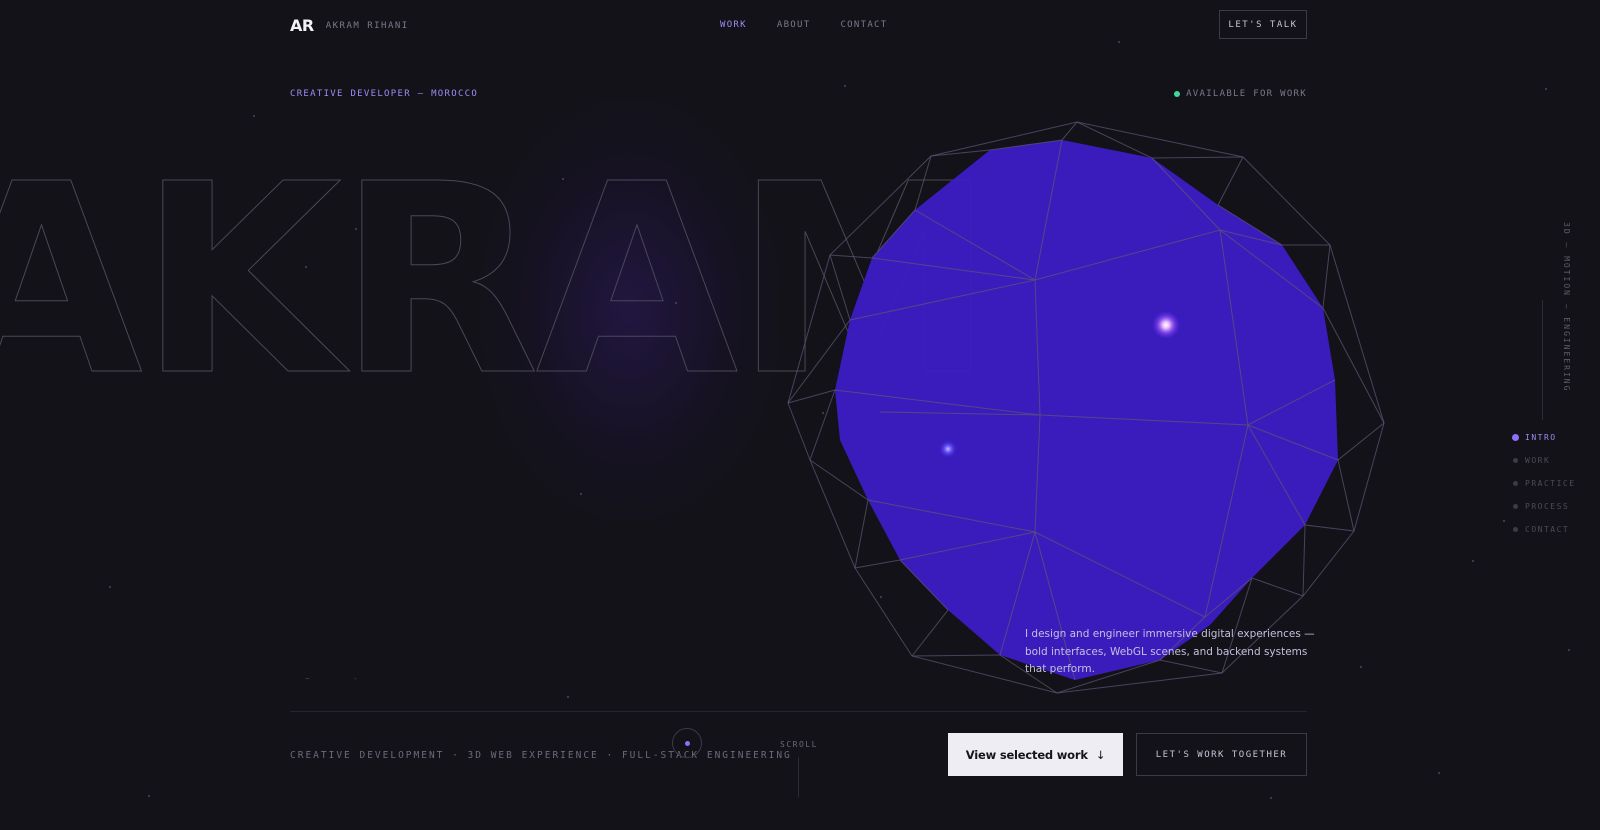 This screenshot has width=1600, height=830. I want to click on scroll-indicator, so click(687, 743).